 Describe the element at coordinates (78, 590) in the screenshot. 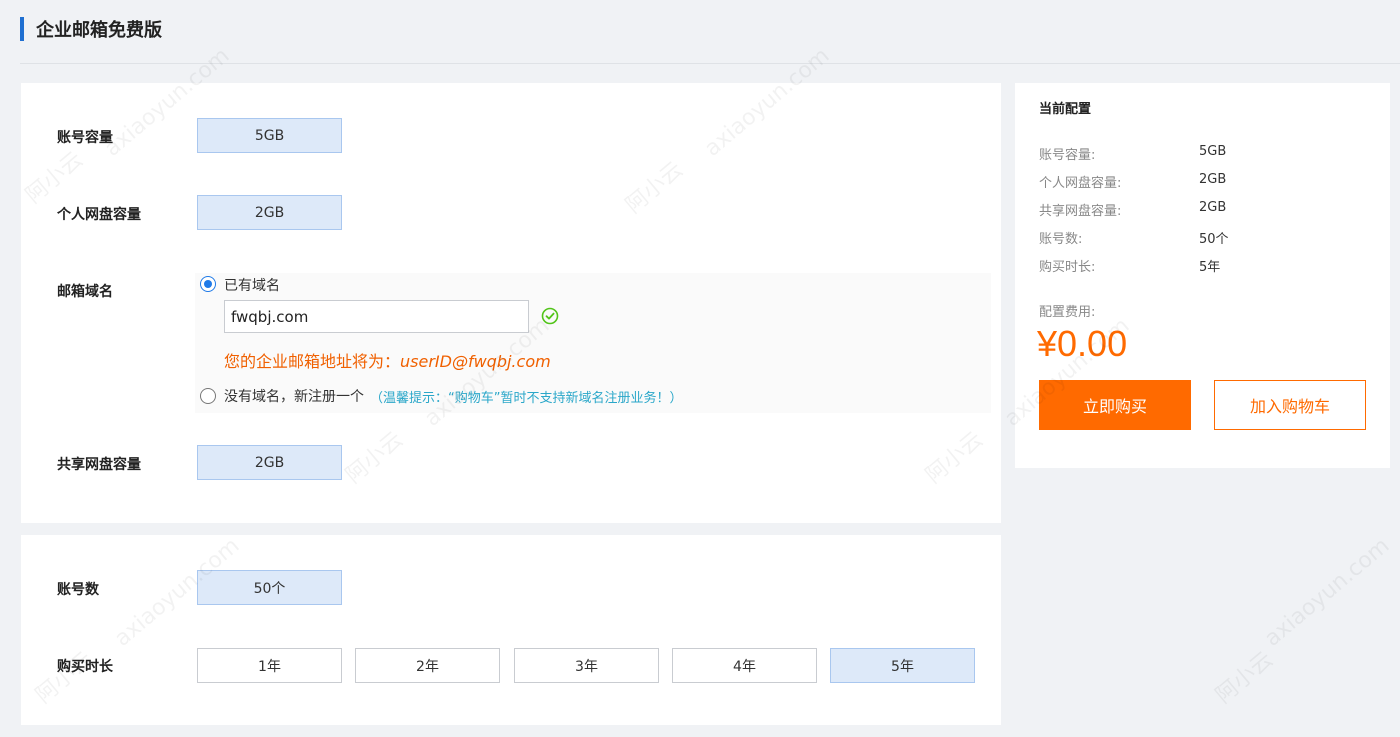

I see `accounts-label: 账号数` at that location.